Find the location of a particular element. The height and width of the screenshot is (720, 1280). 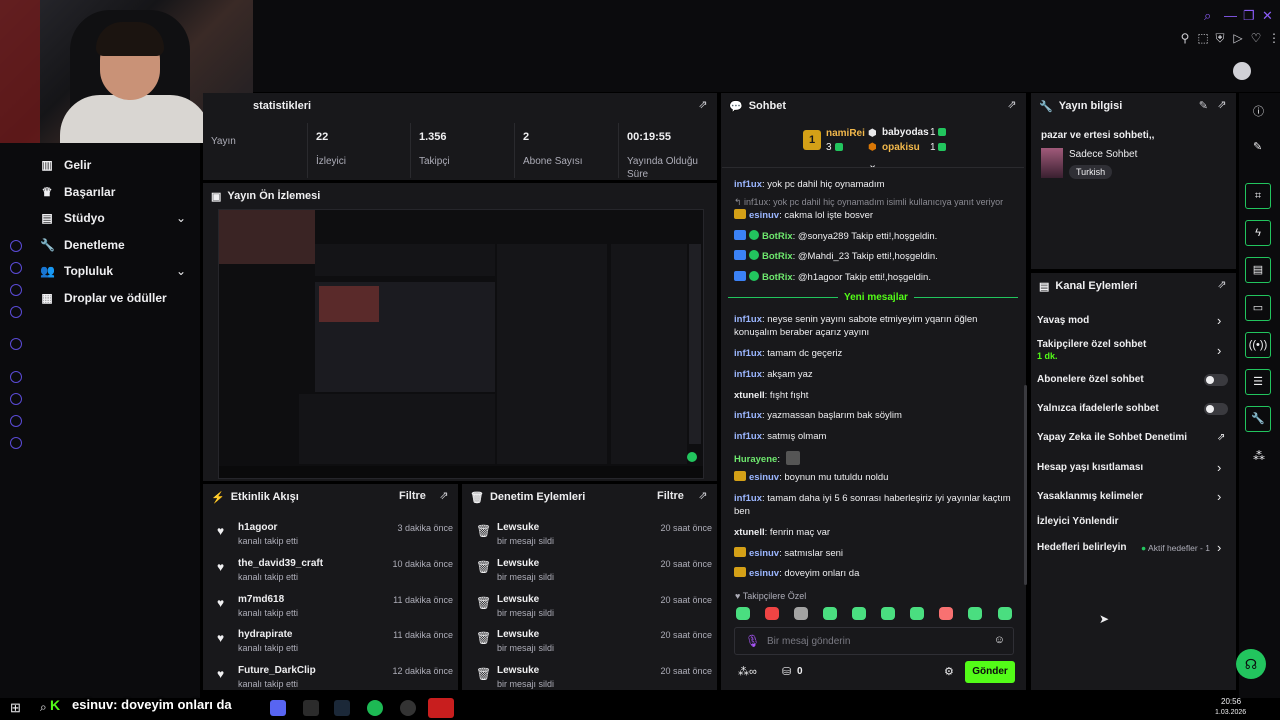

activity-filter-button: Filtre is located at coordinates (412, 496).